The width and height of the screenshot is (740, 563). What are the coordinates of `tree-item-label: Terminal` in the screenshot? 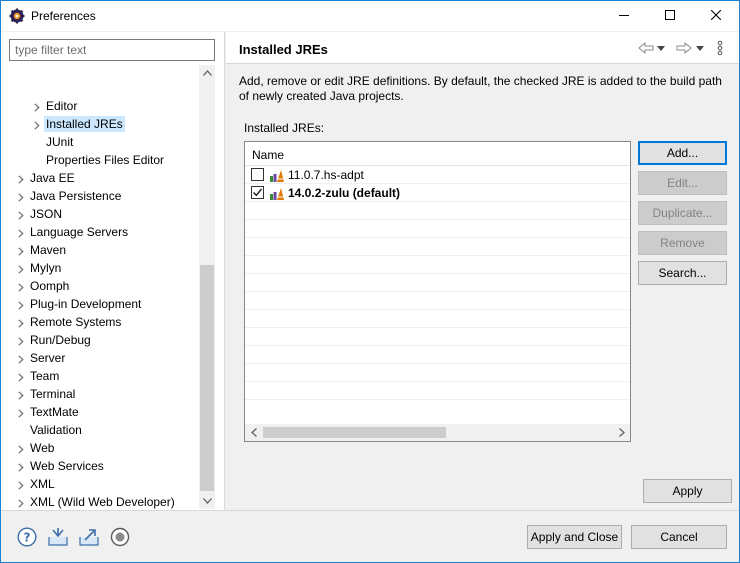 It's located at (53, 394).